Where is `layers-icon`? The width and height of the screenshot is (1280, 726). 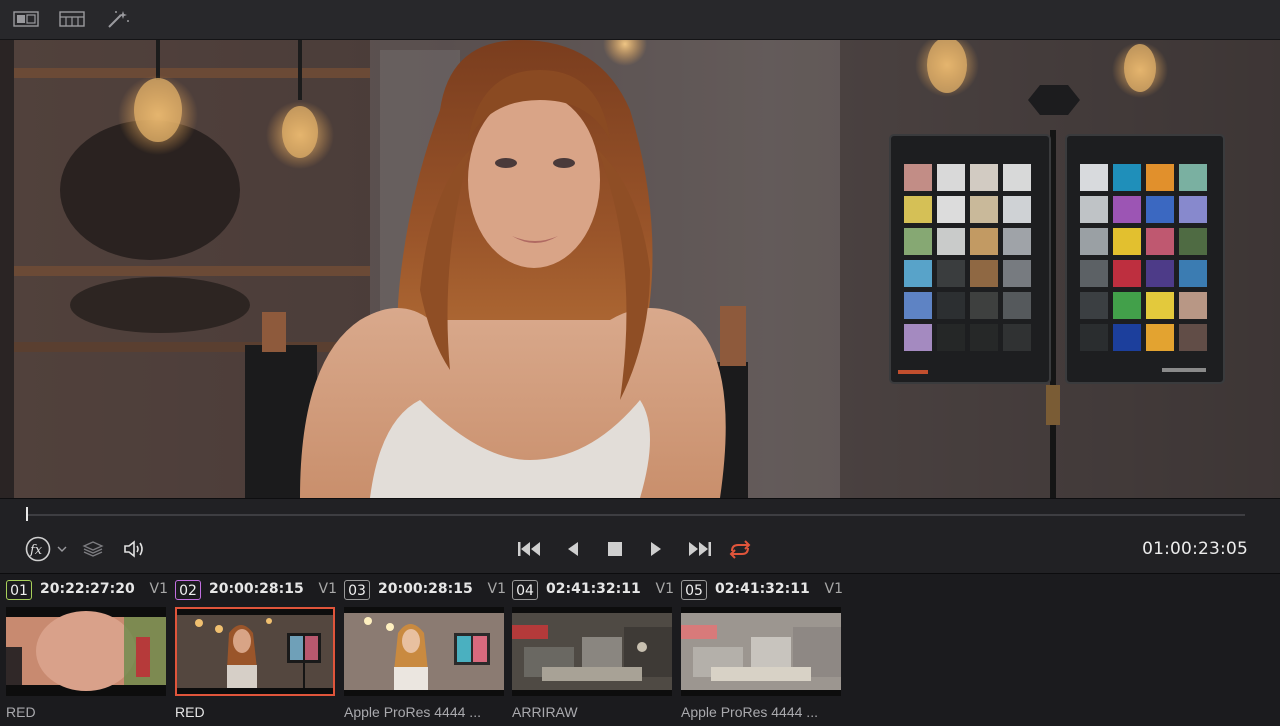 layers-icon is located at coordinates (93, 549).